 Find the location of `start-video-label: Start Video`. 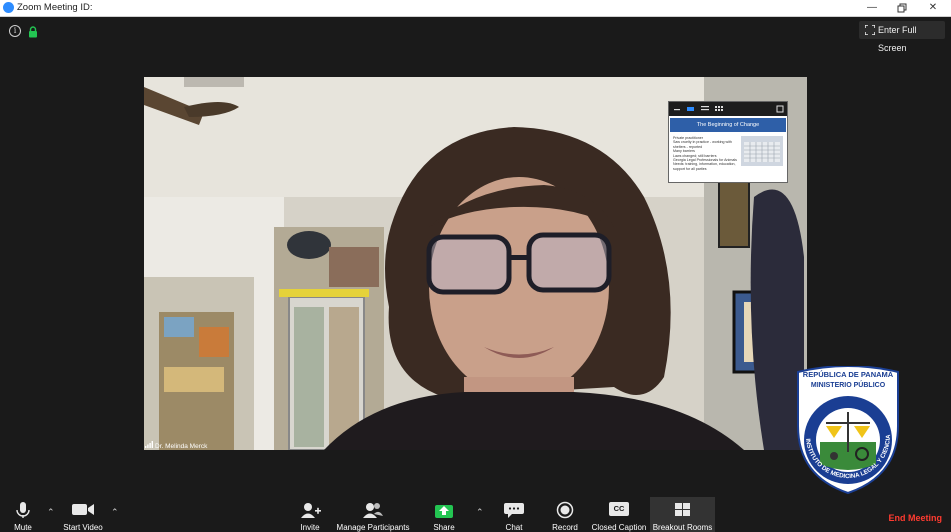

start-video-label: Start Video is located at coordinates (83, 527).